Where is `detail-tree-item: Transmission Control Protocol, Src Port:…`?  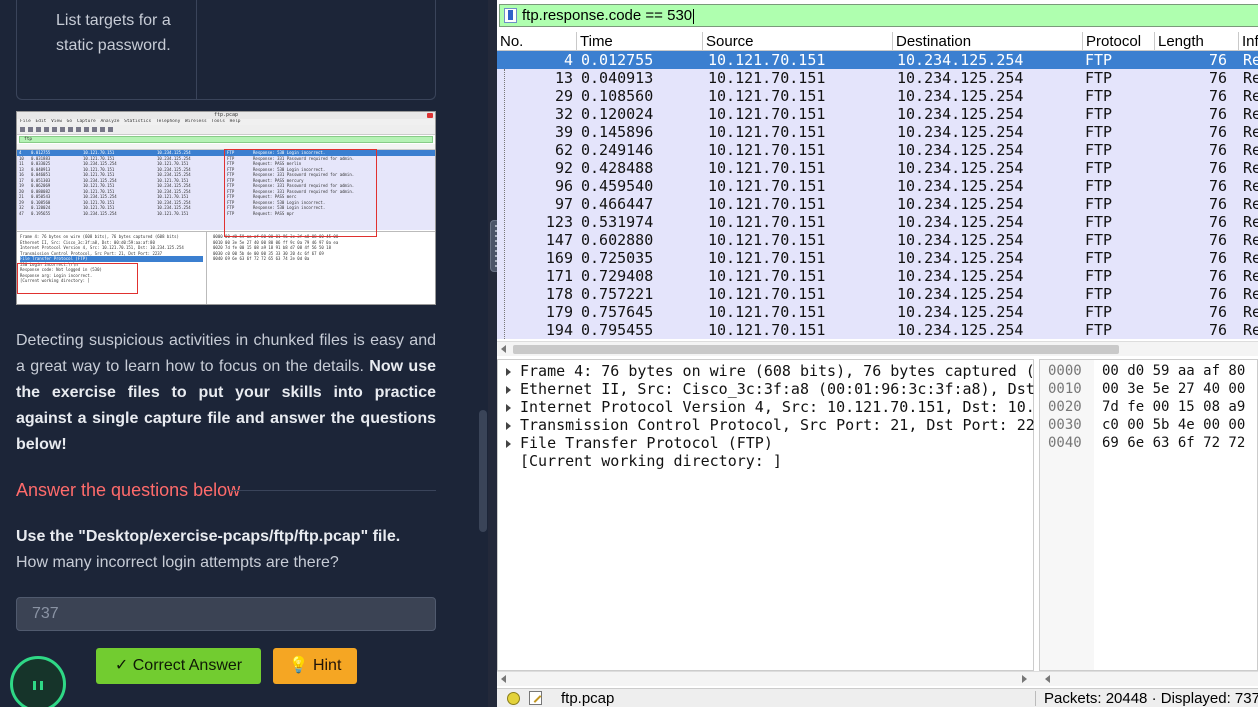
detail-tree-item: Transmission Control Protocol, Src Port:… is located at coordinates (766, 425).